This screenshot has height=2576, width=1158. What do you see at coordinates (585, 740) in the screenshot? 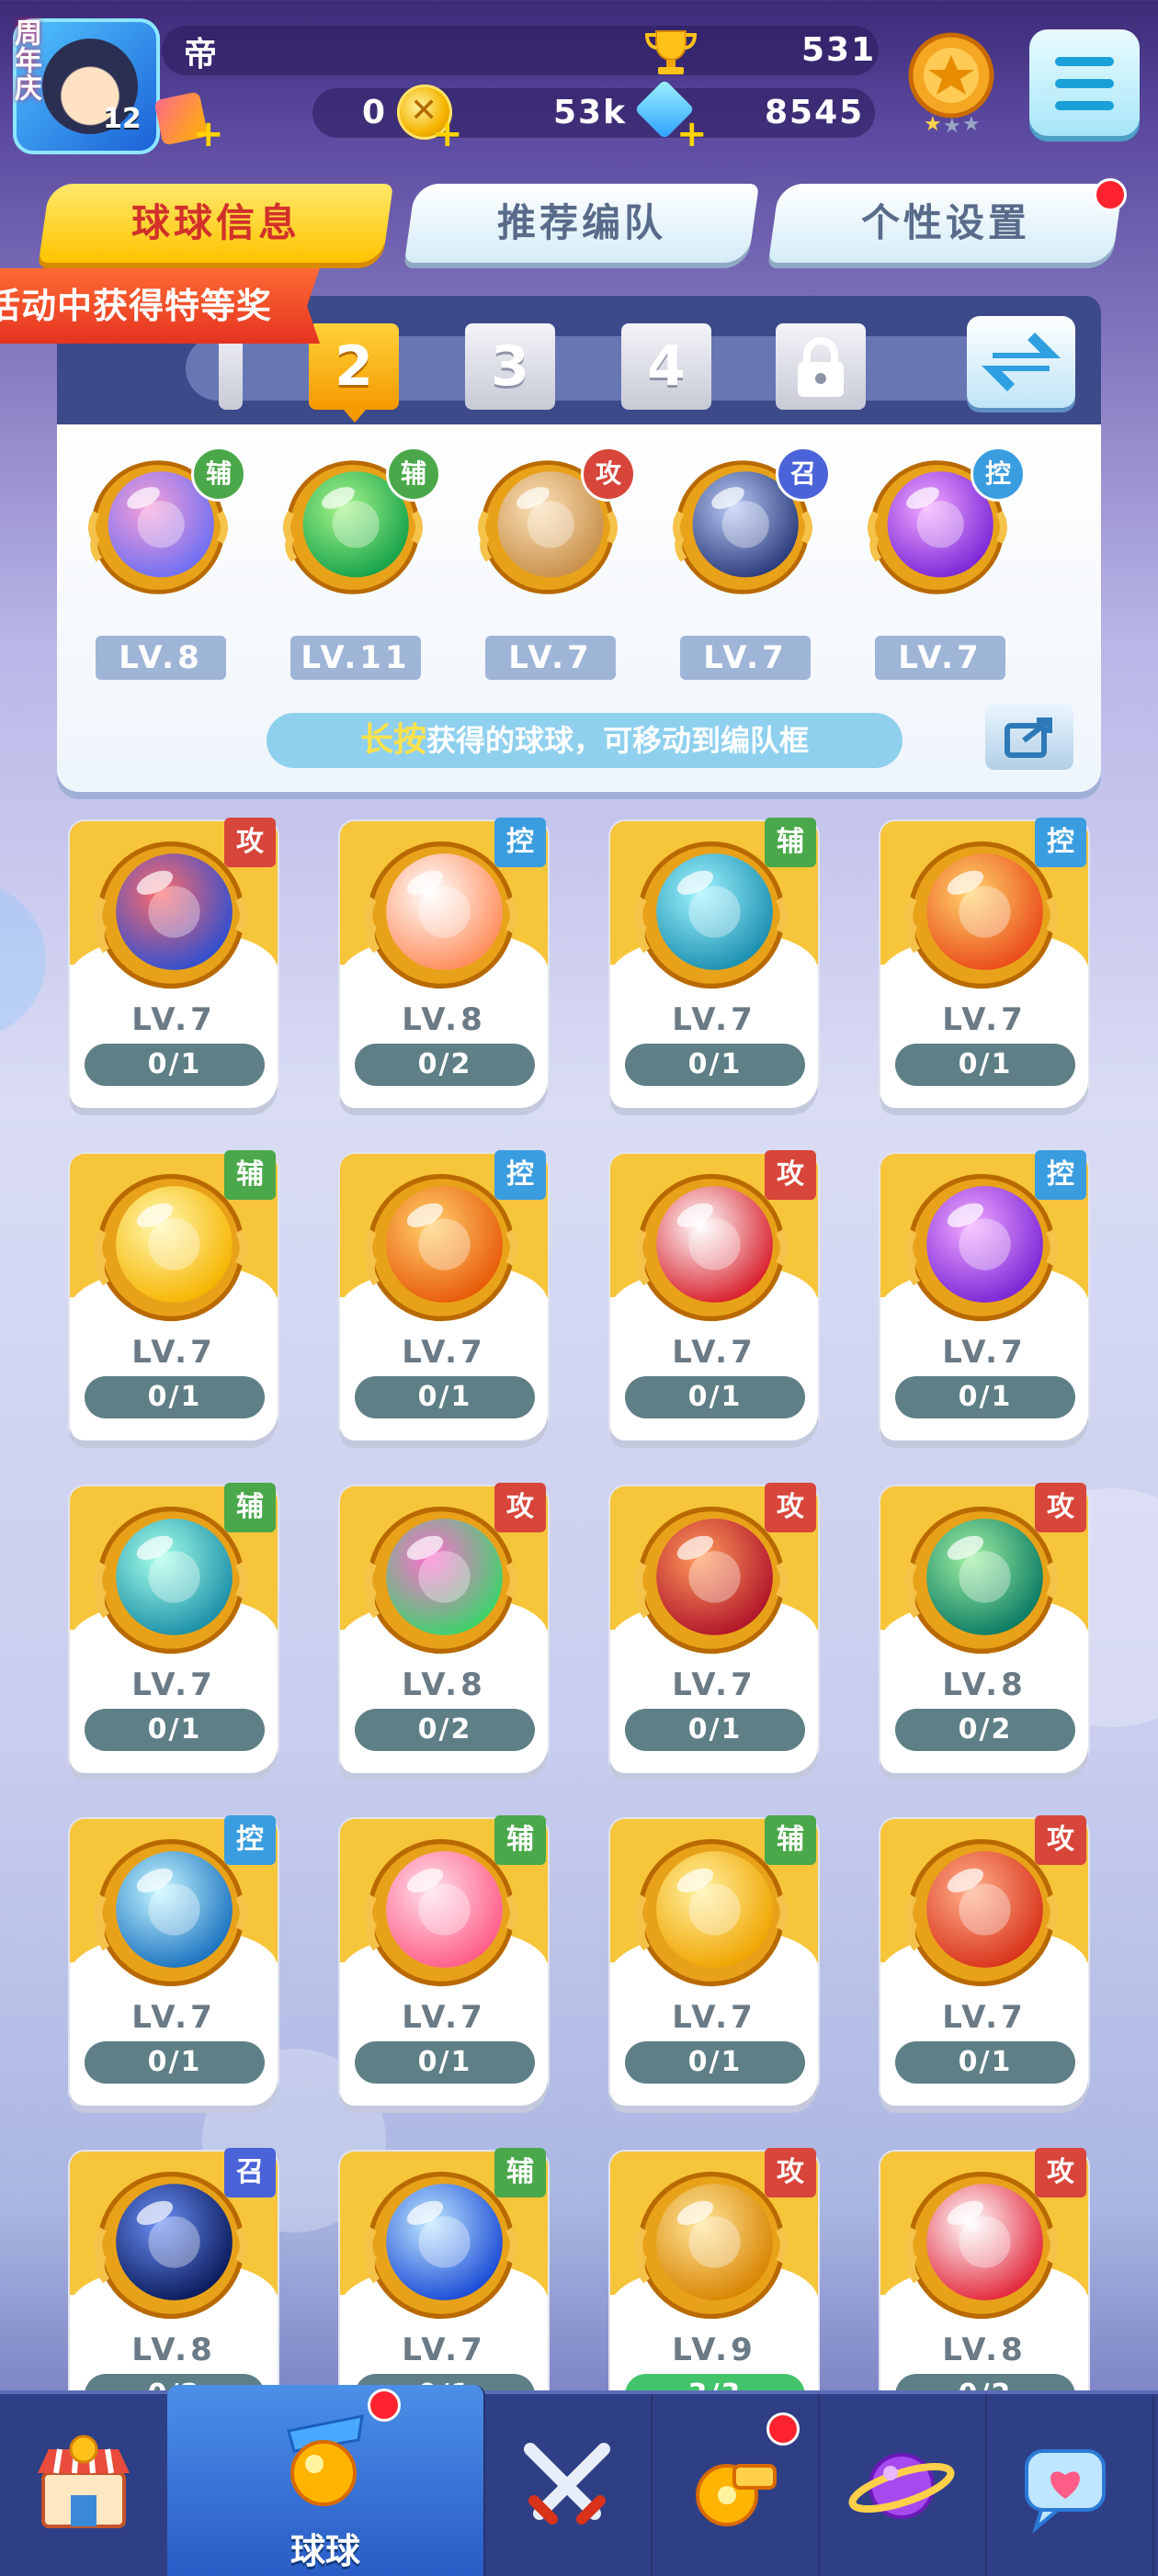
I see `long-press-hint: 长按获得的球球，可移动到编队框` at bounding box center [585, 740].